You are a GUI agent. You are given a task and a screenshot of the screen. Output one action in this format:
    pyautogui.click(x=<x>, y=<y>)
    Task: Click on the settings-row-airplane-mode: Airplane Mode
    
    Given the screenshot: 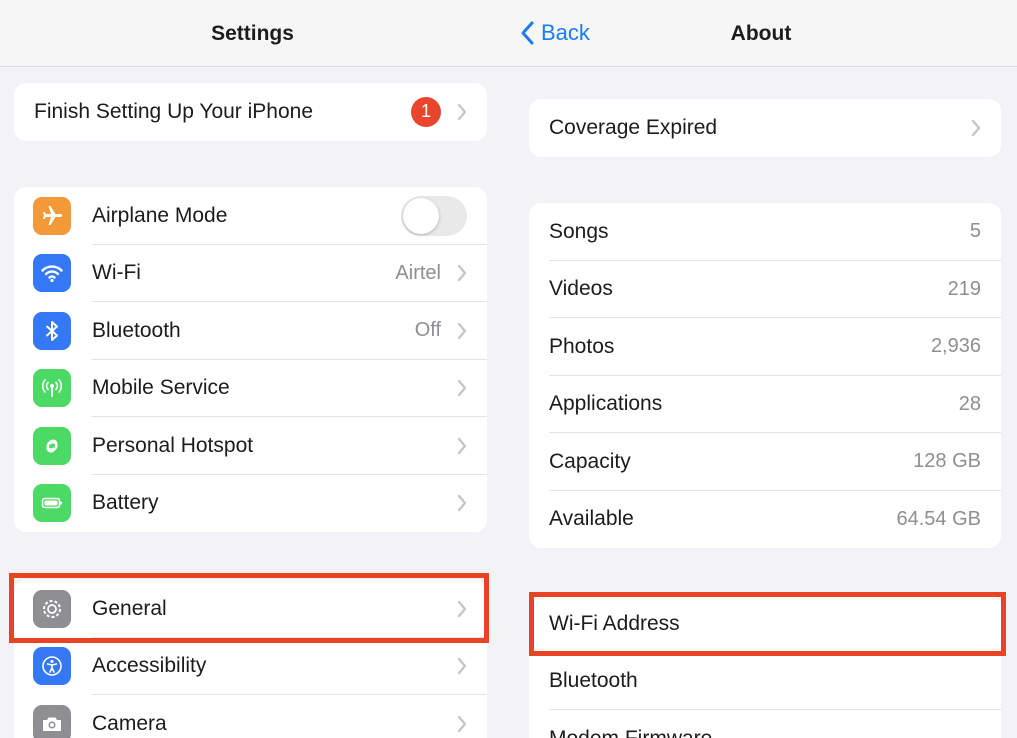 What is the action you would take?
    pyautogui.click(x=250, y=216)
    